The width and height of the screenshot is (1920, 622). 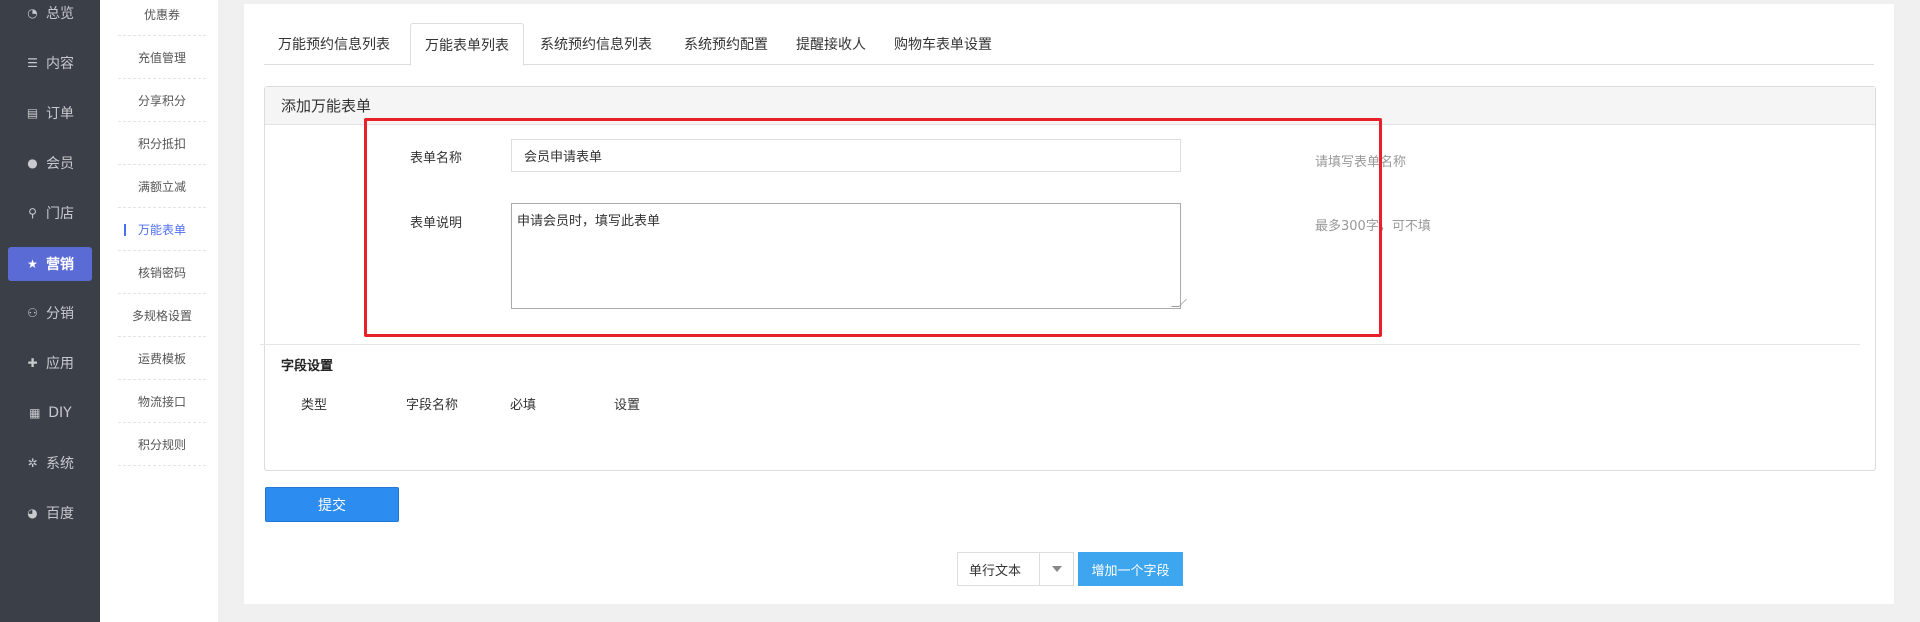 I want to click on subnav-item-logistics-api: 物流接口, so click(x=162, y=401).